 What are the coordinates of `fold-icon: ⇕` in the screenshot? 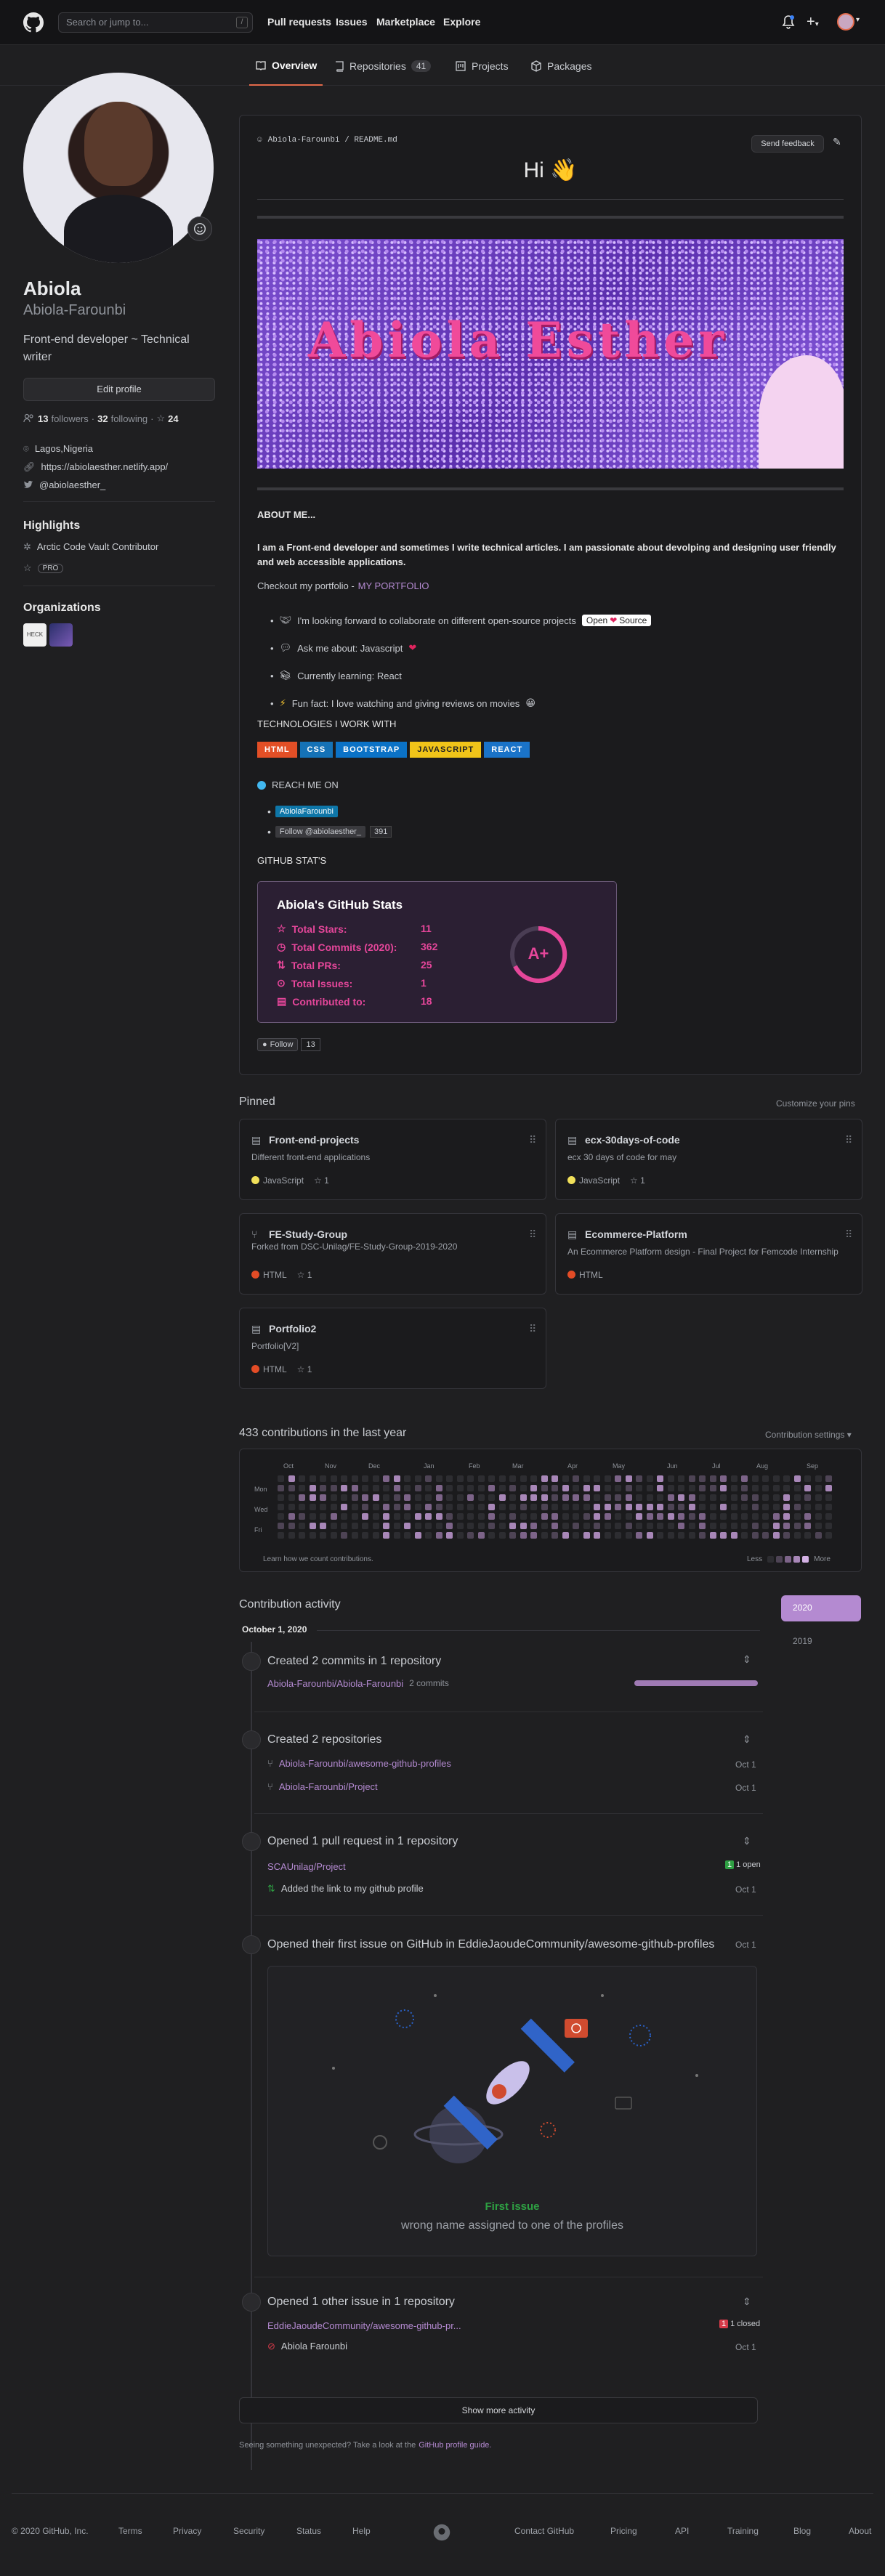 It's located at (747, 1660).